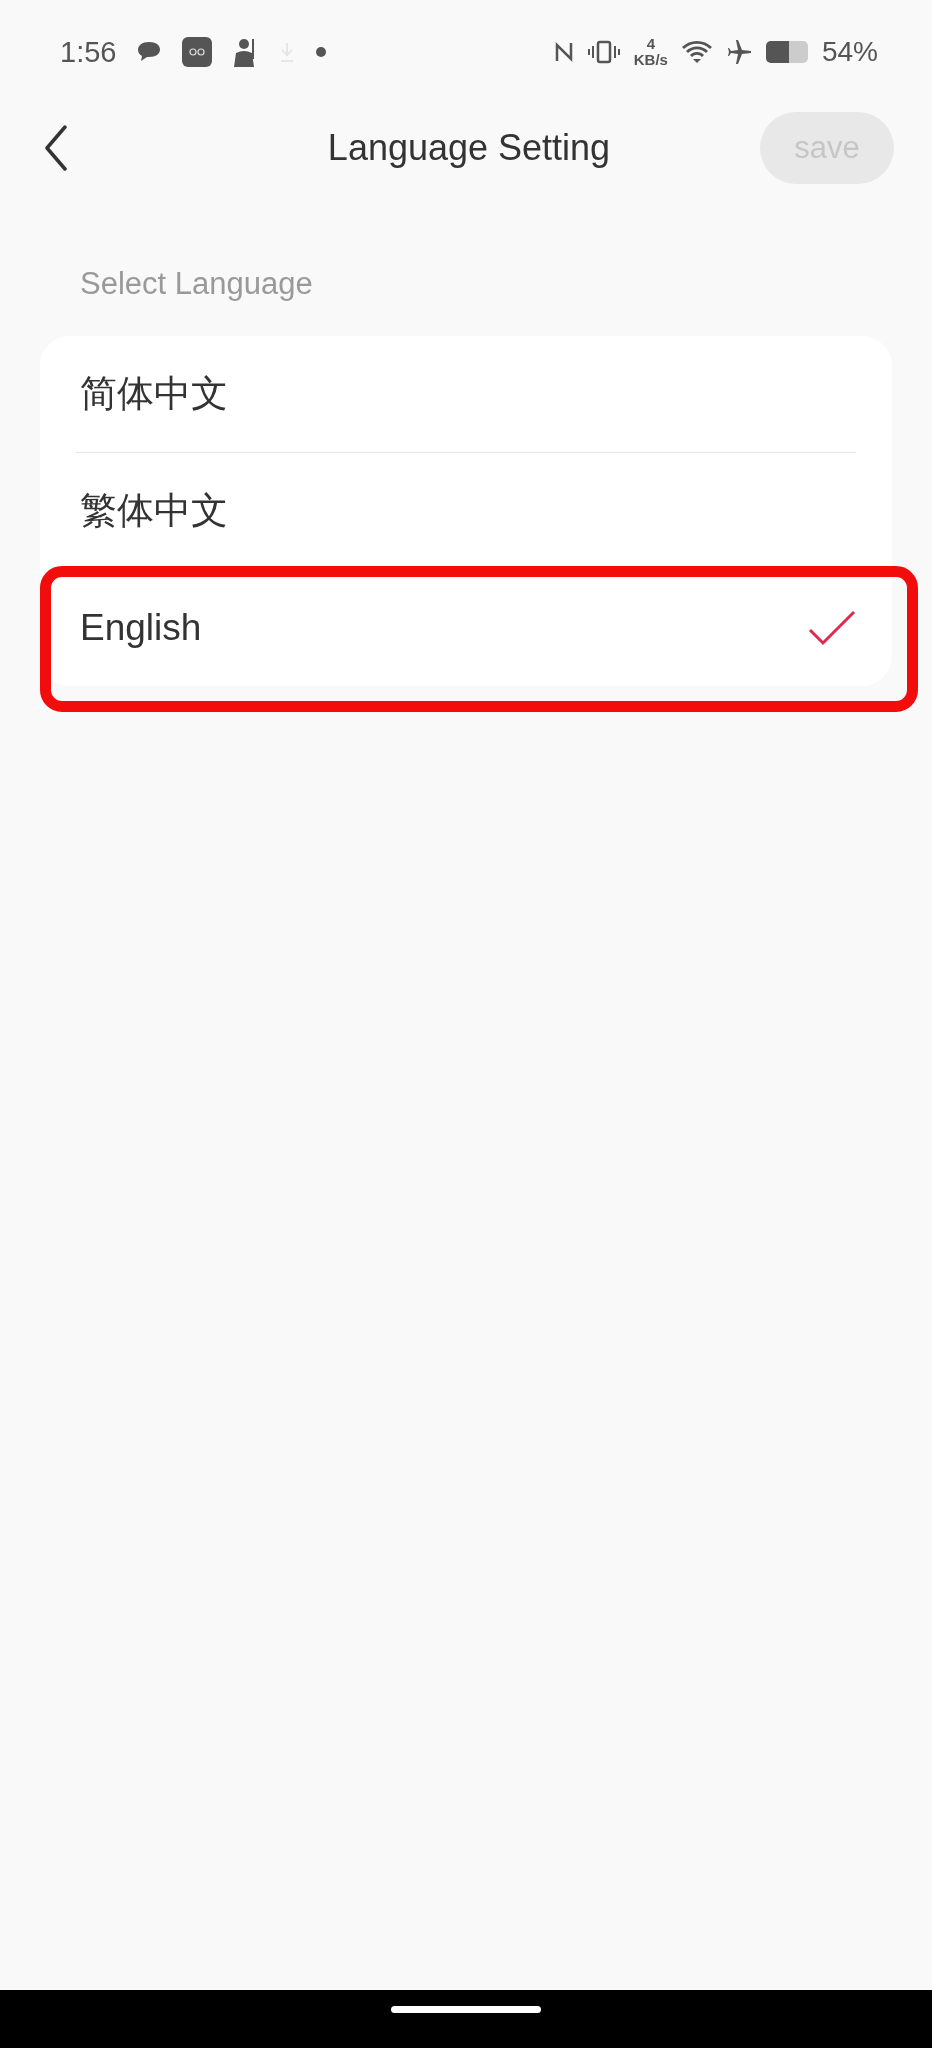  I want to click on battery-percent: 54%, so click(849, 52).